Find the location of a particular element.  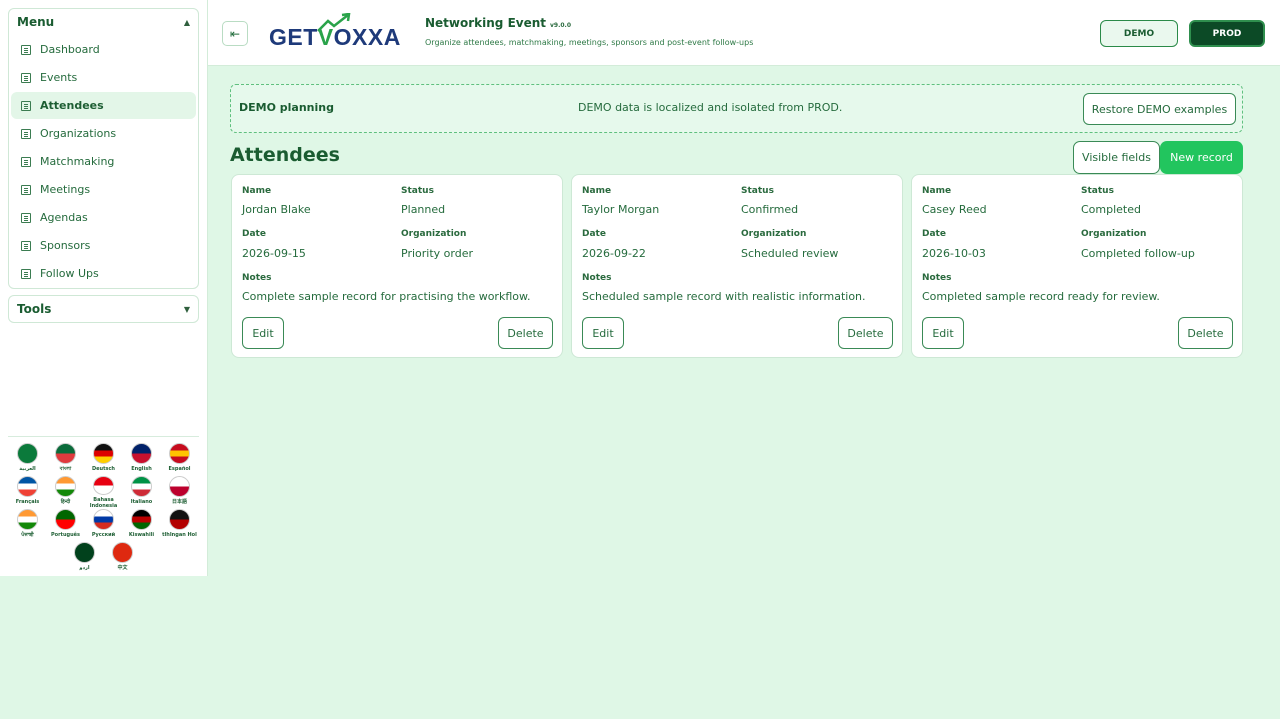

language-label: Français is located at coordinates (27, 502).